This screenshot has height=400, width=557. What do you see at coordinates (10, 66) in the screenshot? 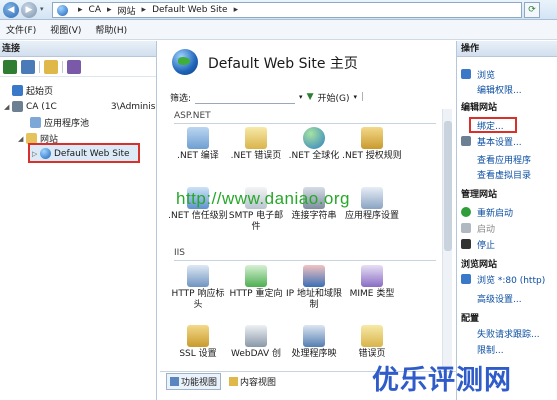
I see `connect-icon` at bounding box center [10, 66].